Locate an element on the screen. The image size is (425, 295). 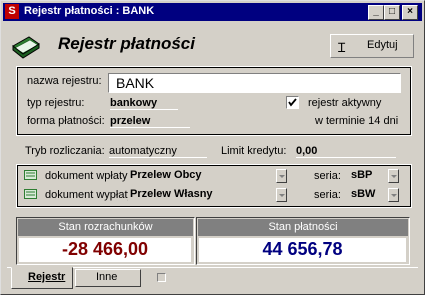
edit-button: Ɪ Edytuj is located at coordinates (372, 46).